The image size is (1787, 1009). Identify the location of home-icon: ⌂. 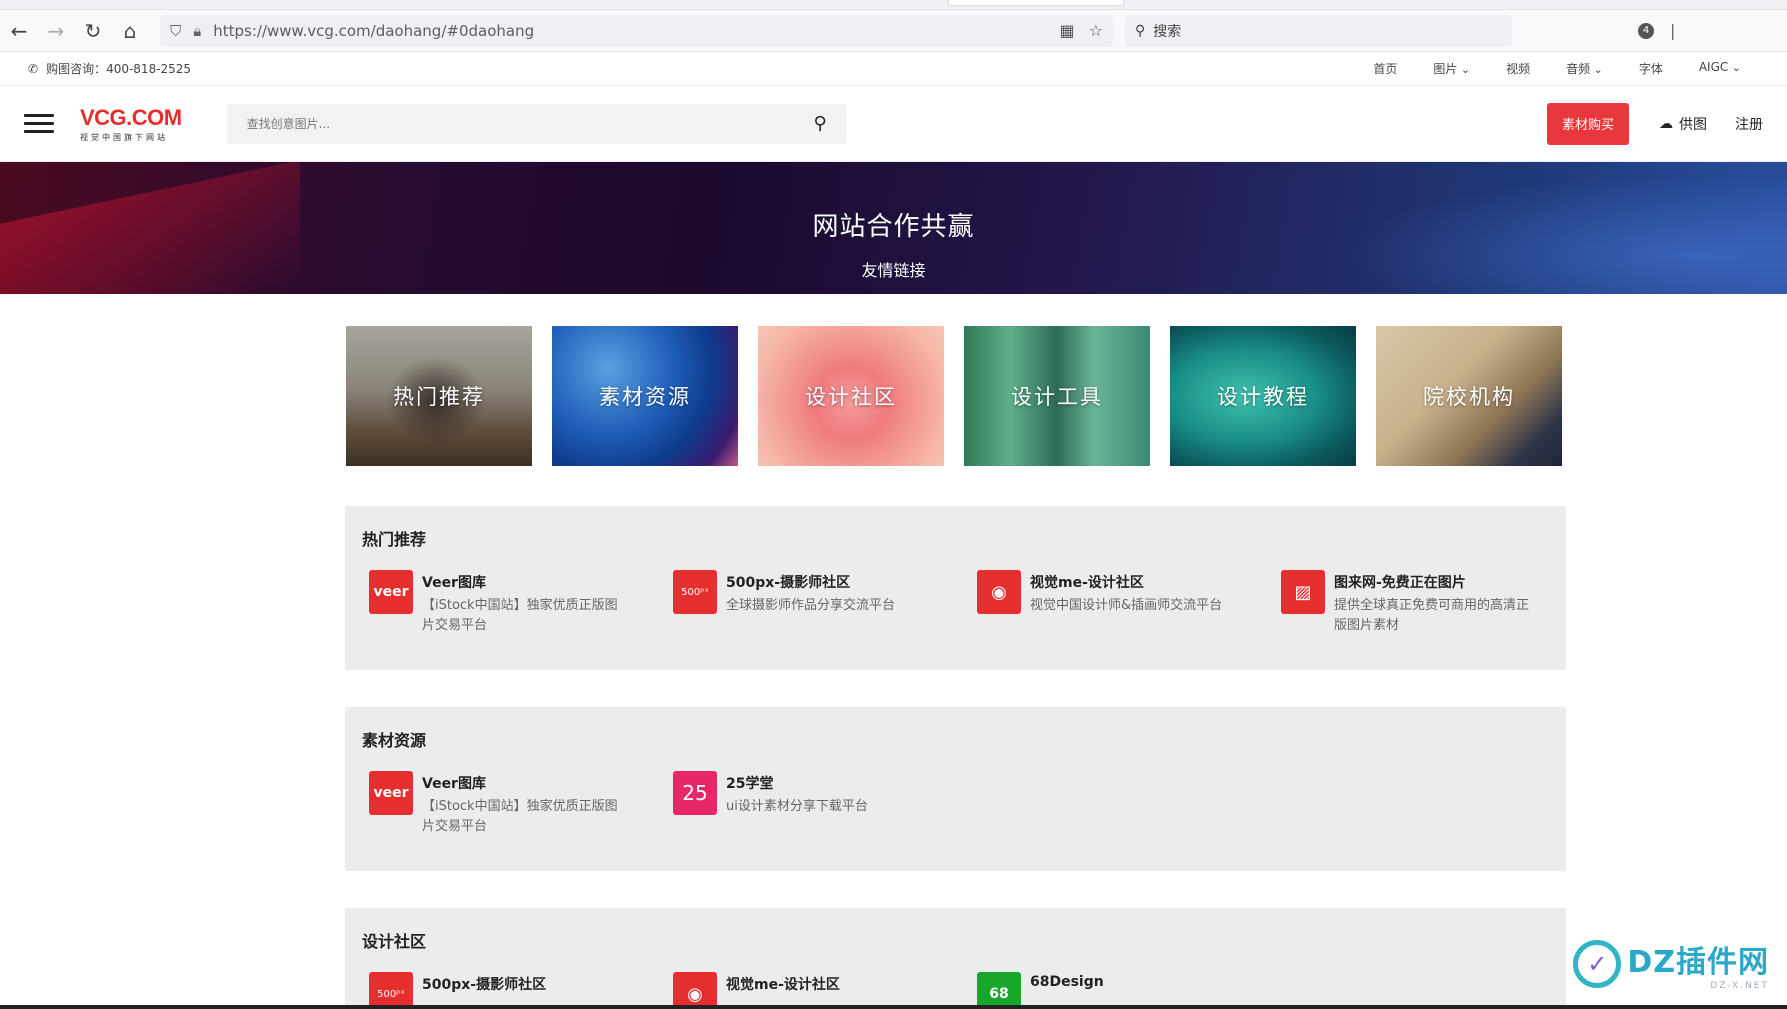
(130, 31).